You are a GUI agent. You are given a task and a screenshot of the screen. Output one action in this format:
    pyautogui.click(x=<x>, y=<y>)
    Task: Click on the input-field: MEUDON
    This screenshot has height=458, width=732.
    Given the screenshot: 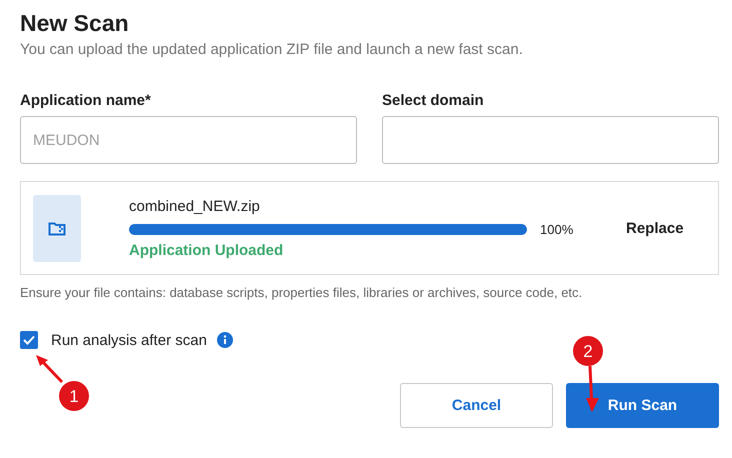 What is the action you would take?
    pyautogui.click(x=188, y=140)
    